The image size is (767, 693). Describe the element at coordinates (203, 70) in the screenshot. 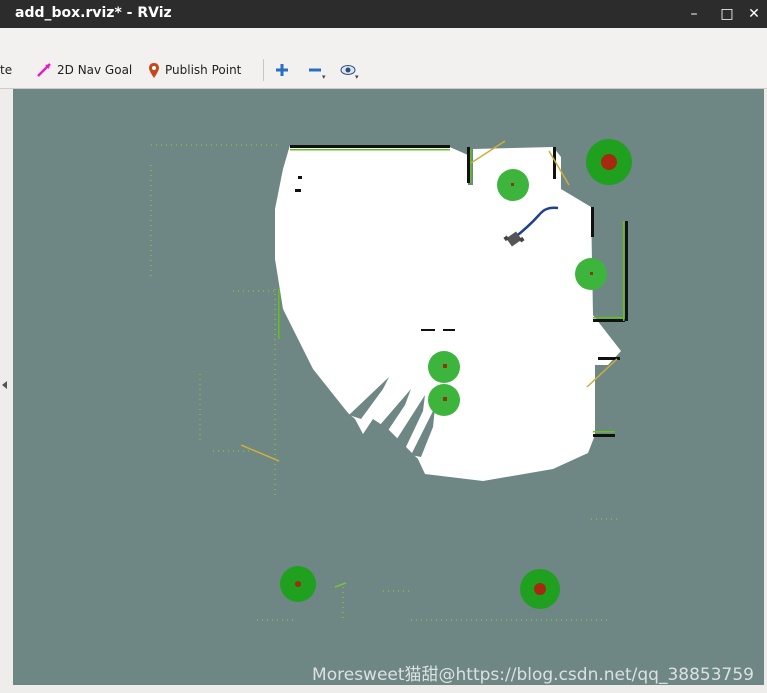

I see `publish-point-label: Publish Point` at that location.